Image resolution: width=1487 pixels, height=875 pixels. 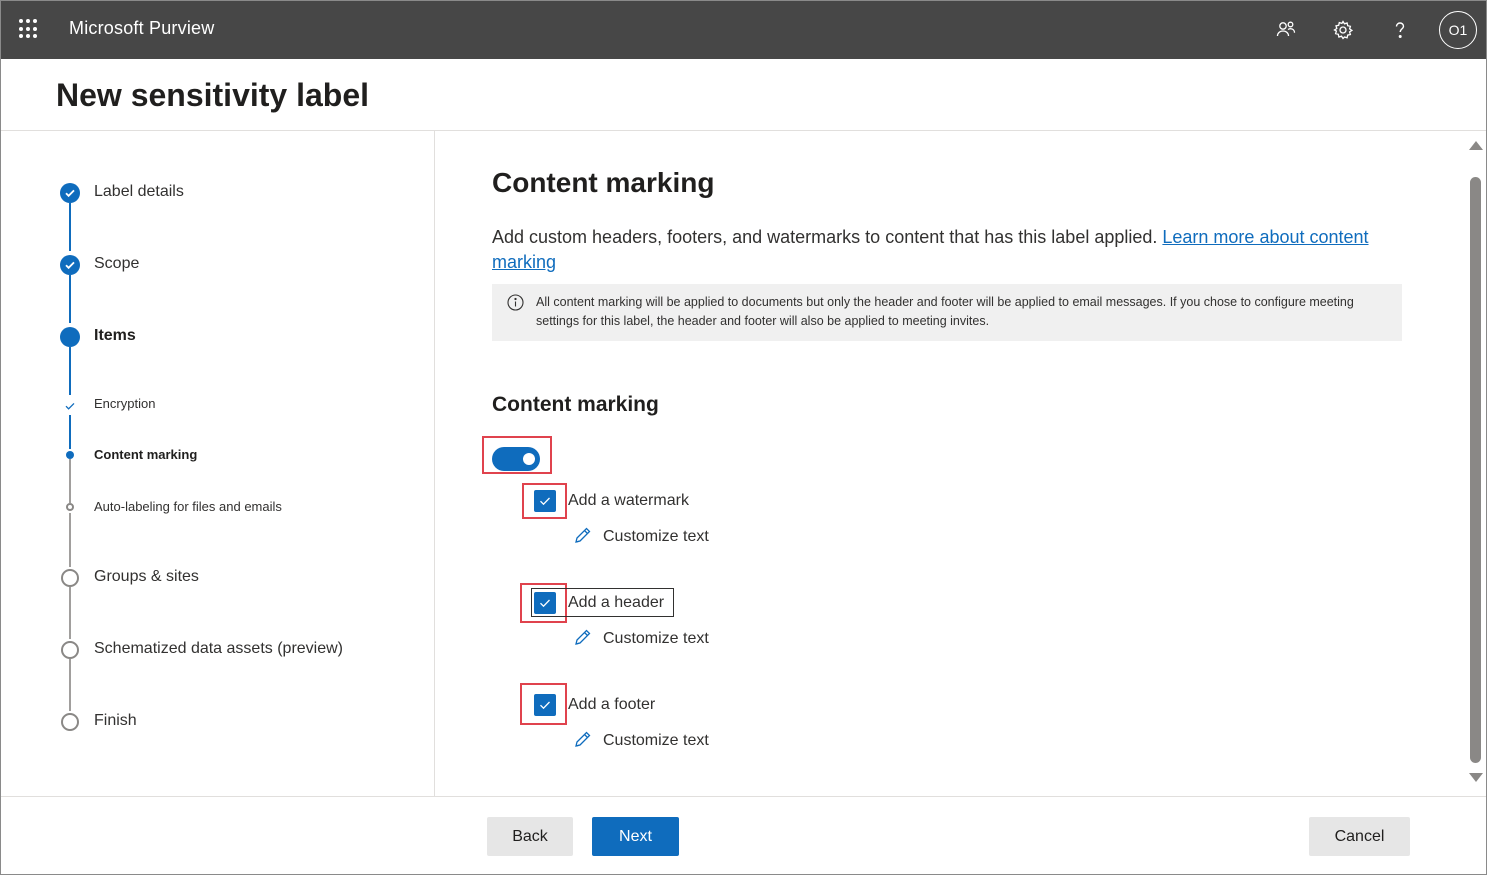 I want to click on header-label: Add a header, so click(x=616, y=603).